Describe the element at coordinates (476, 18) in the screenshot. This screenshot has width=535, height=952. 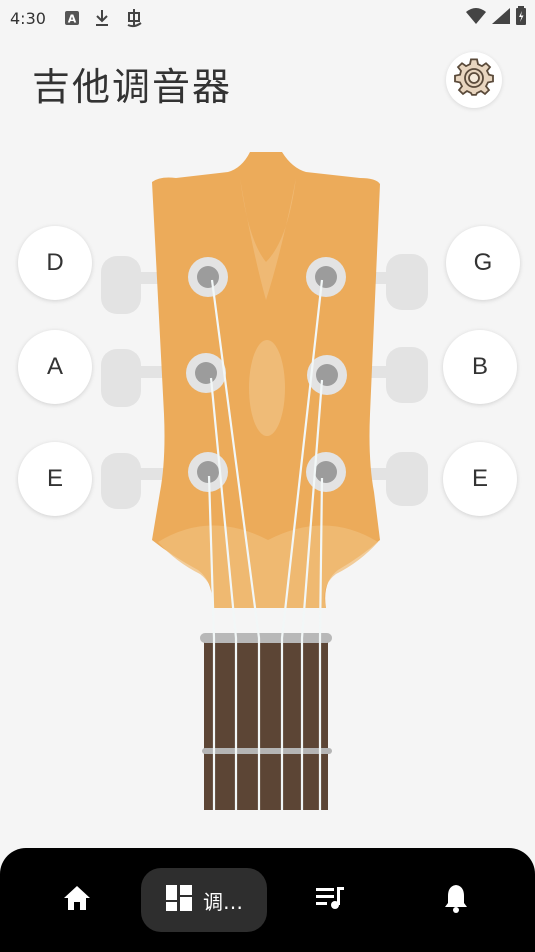
I see `wifi-icon` at that location.